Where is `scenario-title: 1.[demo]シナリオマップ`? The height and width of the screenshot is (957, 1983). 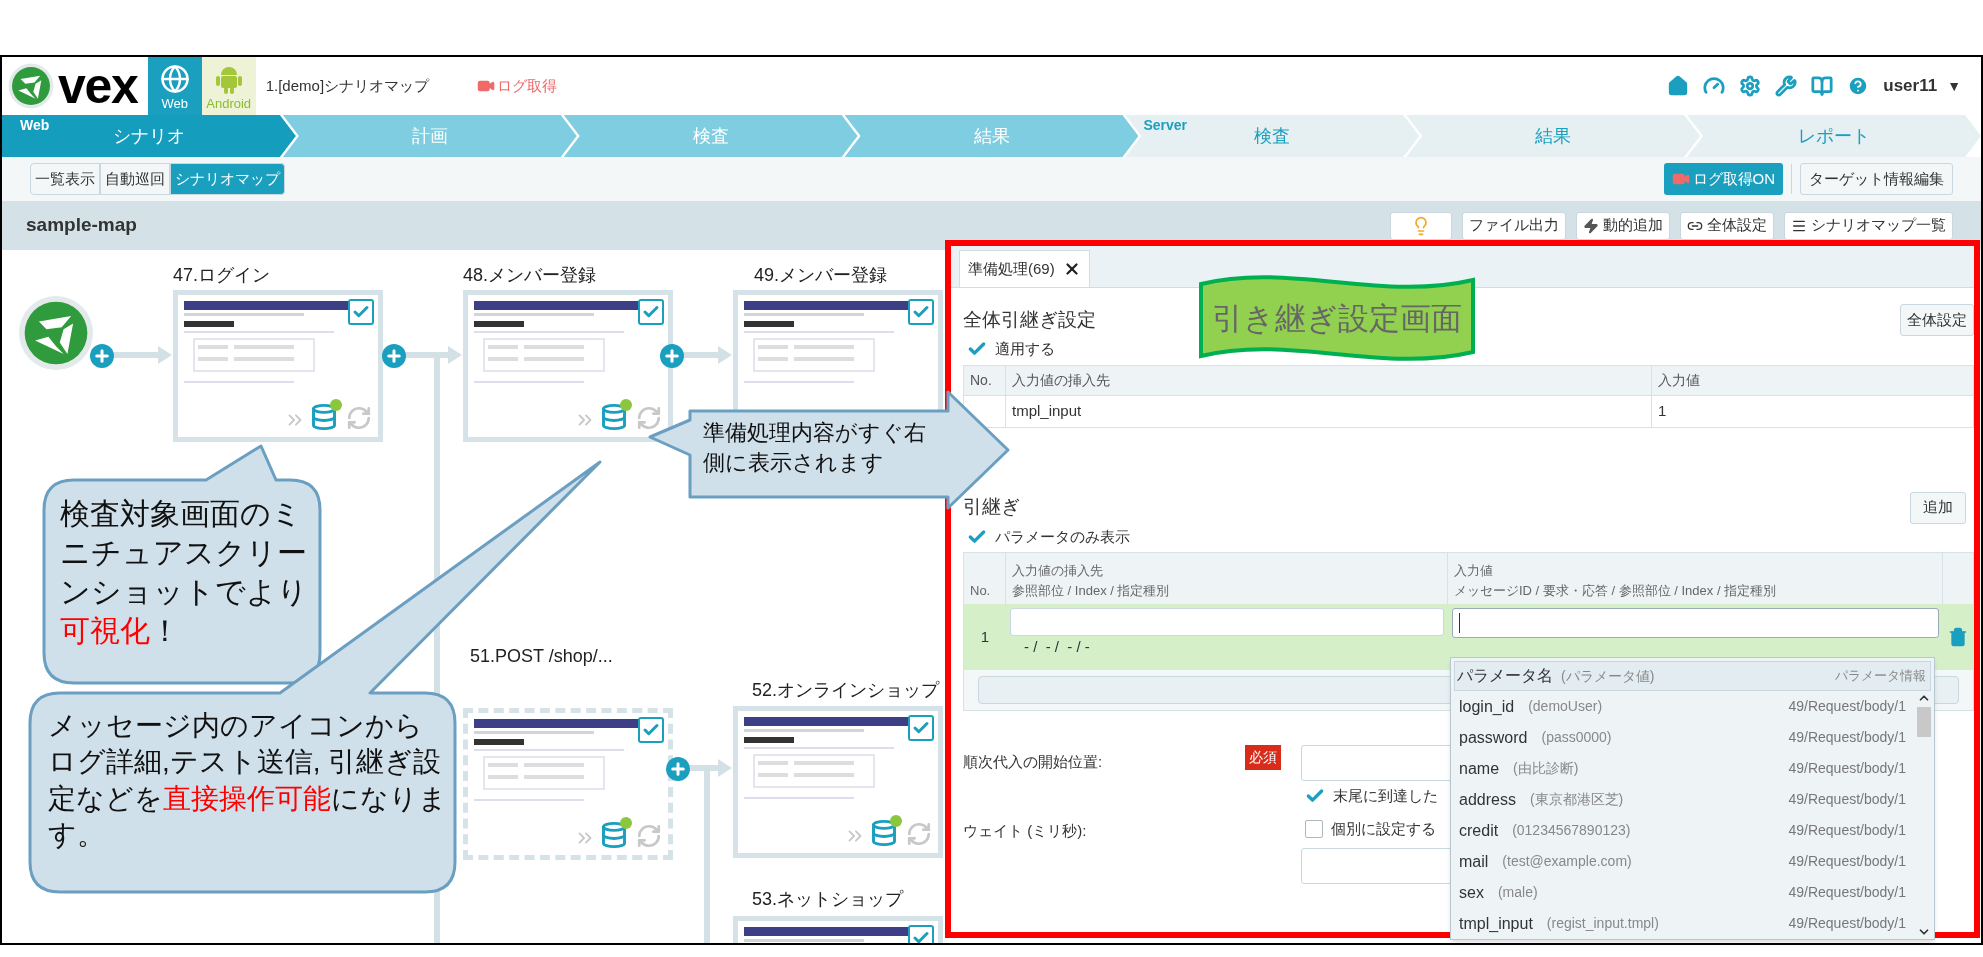 scenario-title: 1.[demo]シナリオマップ is located at coordinates (347, 85).